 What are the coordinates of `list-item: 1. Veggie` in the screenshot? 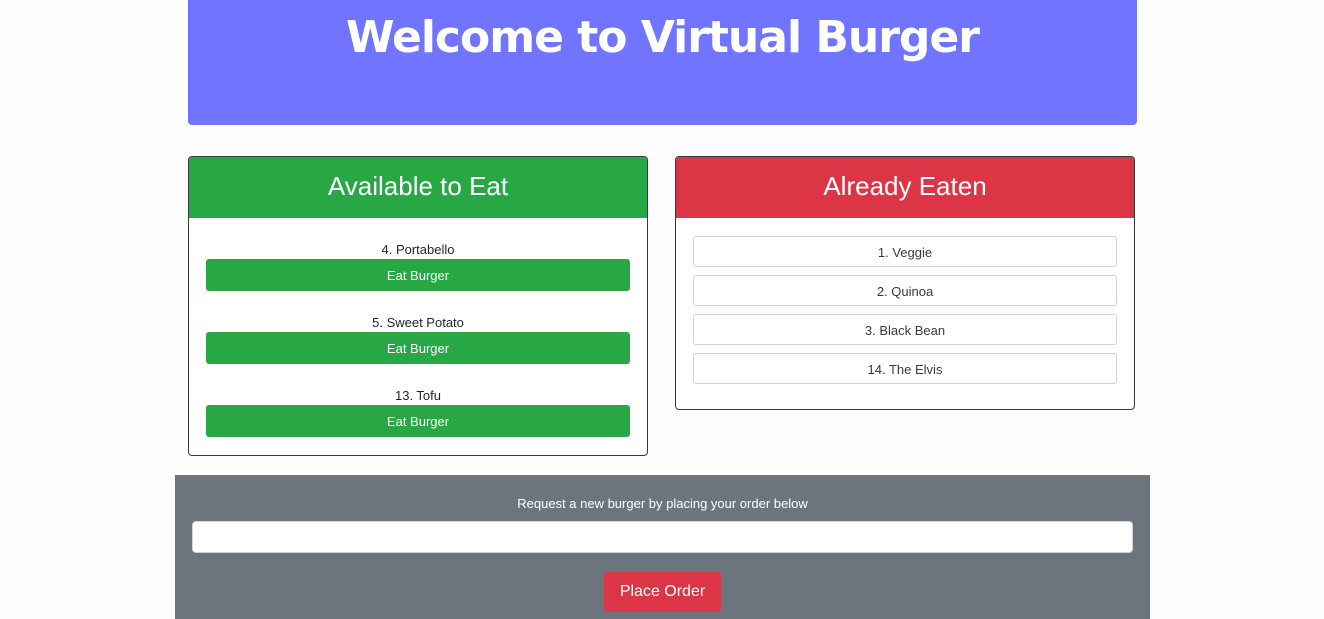 It's located at (905, 251).